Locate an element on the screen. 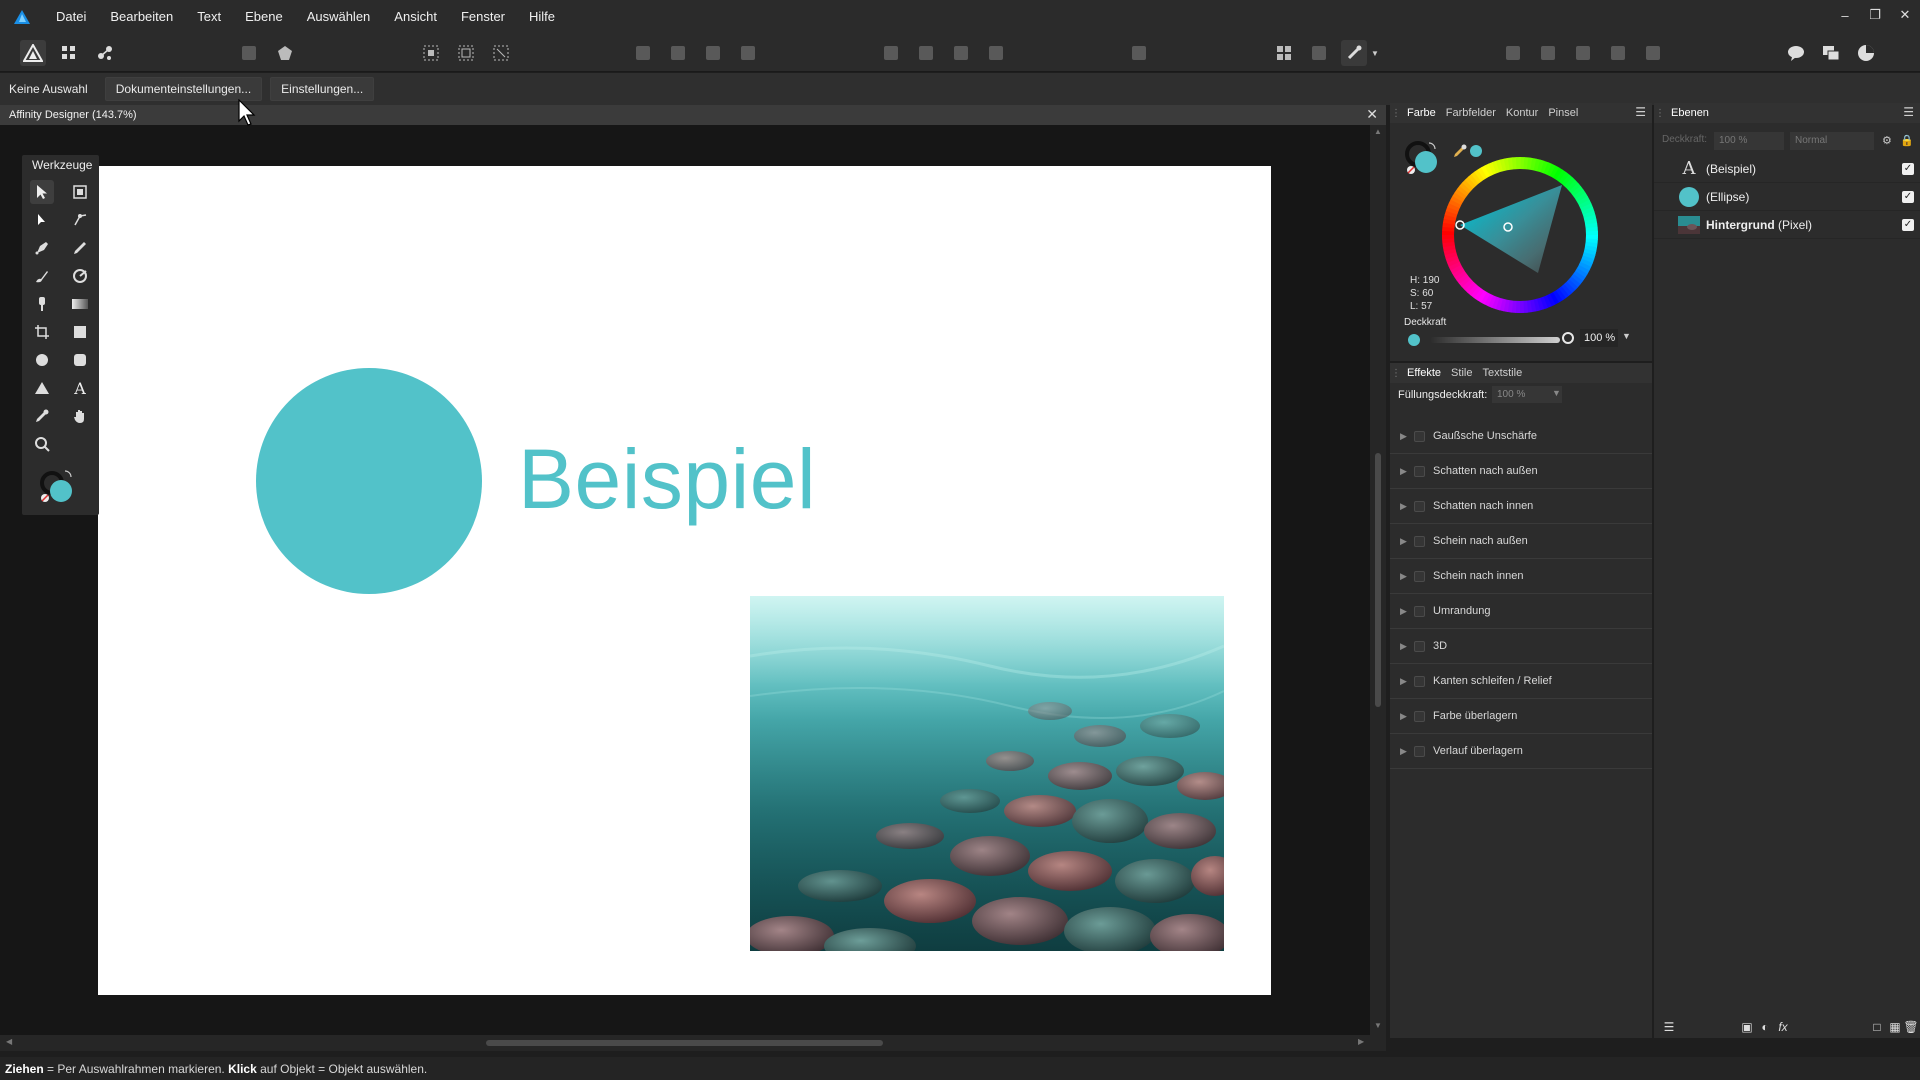 This screenshot has width=1920, height=1080. export-persona-icon is located at coordinates (105, 53).